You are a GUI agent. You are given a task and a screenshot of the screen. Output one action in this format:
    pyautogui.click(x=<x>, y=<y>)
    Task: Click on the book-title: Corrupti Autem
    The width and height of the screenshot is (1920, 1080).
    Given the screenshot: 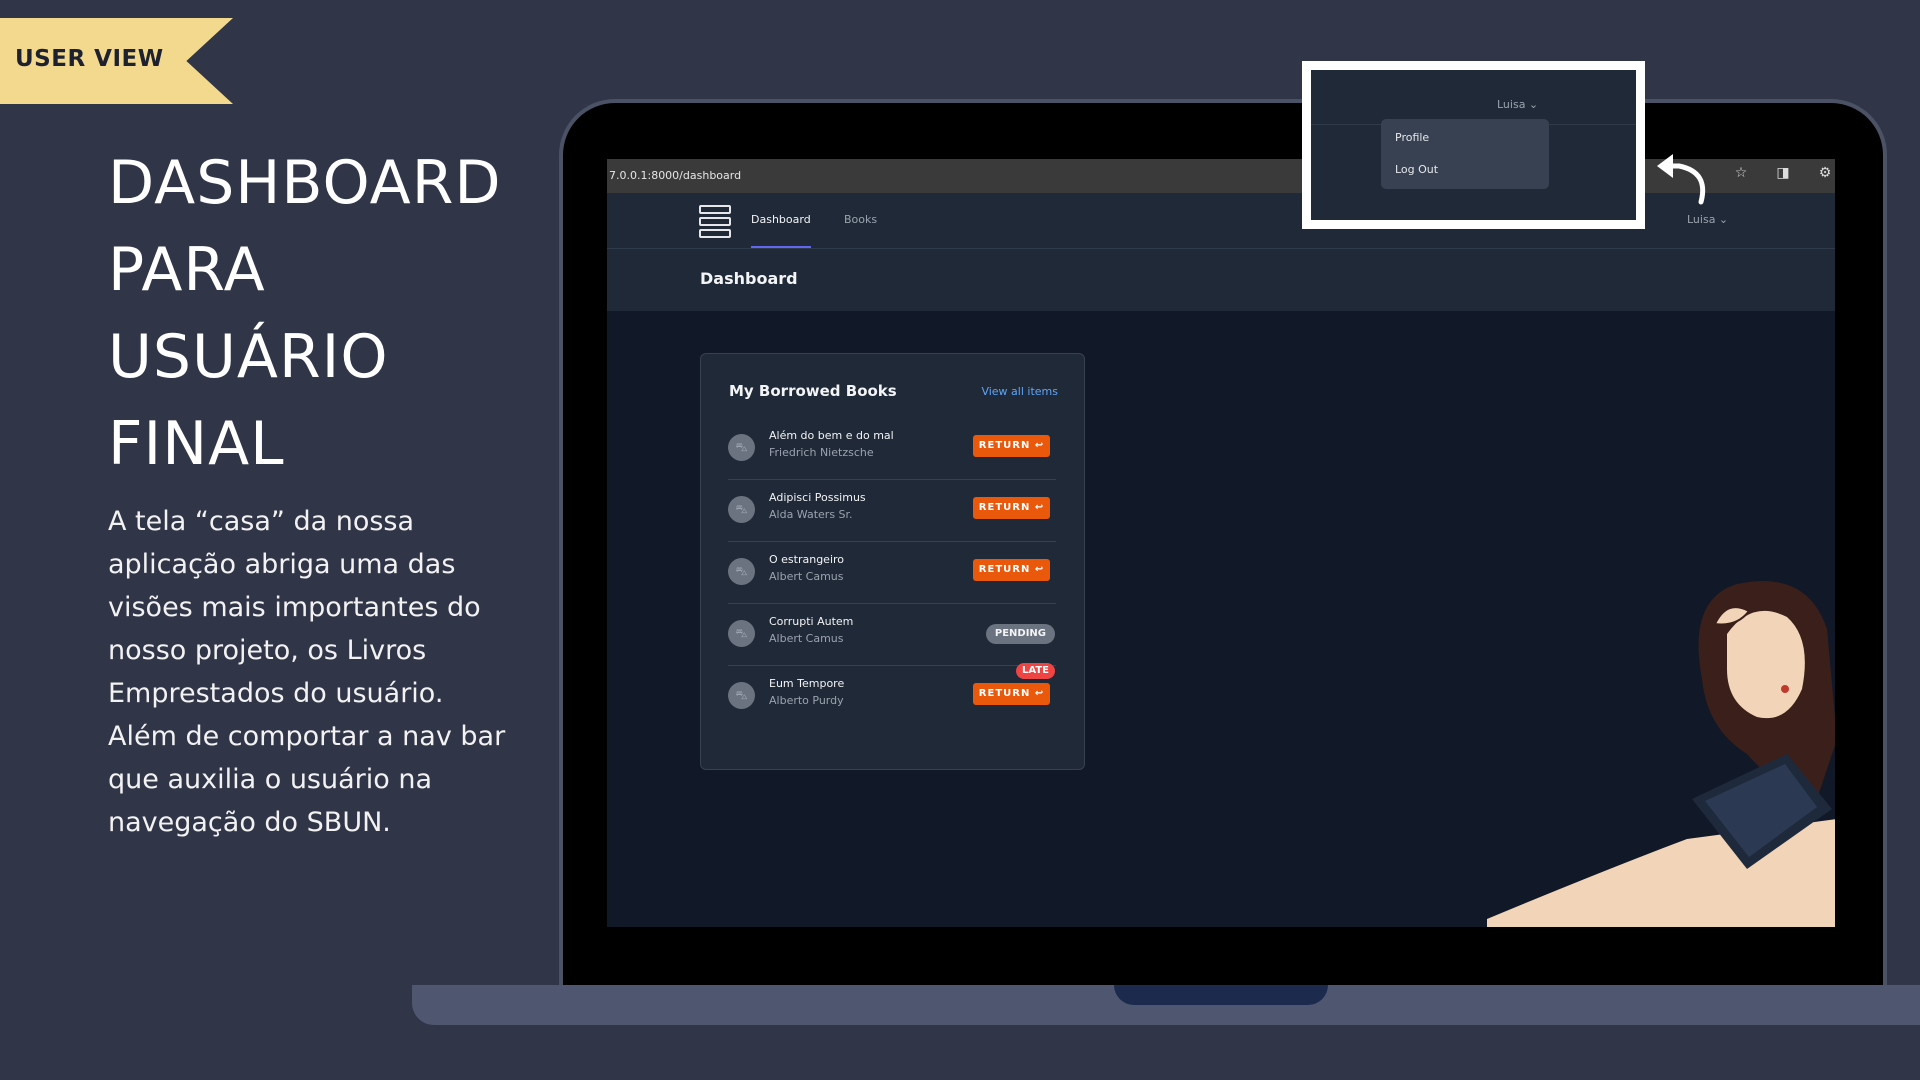 What is the action you would take?
    pyautogui.click(x=811, y=621)
    